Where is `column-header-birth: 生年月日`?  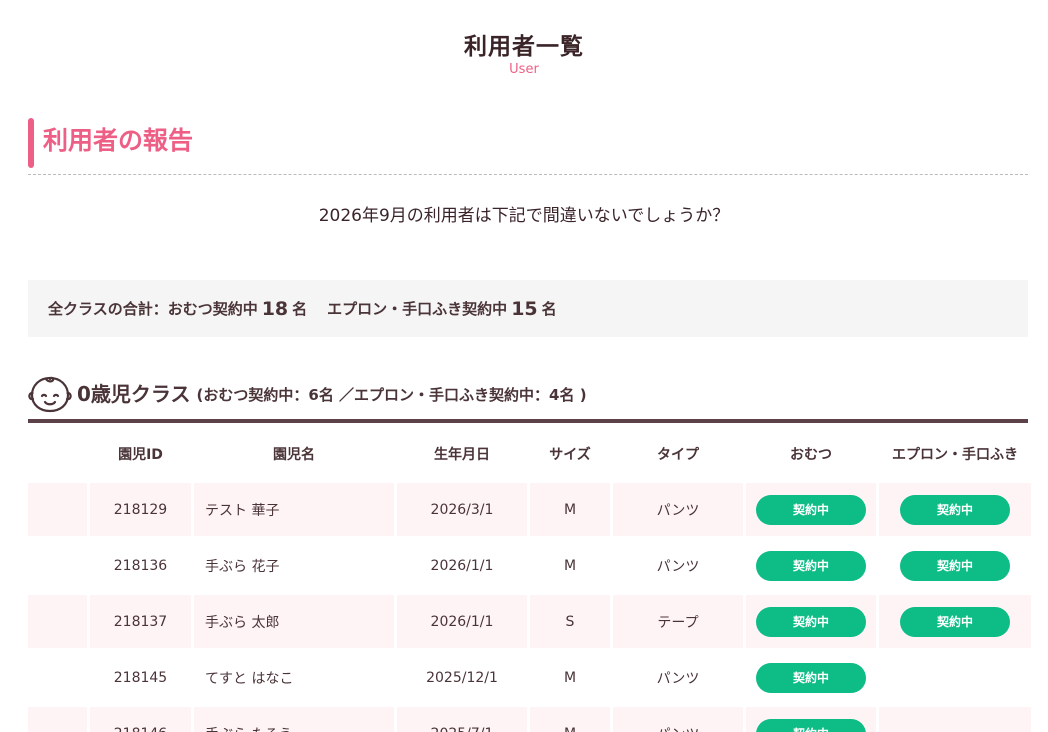 column-header-birth: 生年月日 is located at coordinates (462, 454).